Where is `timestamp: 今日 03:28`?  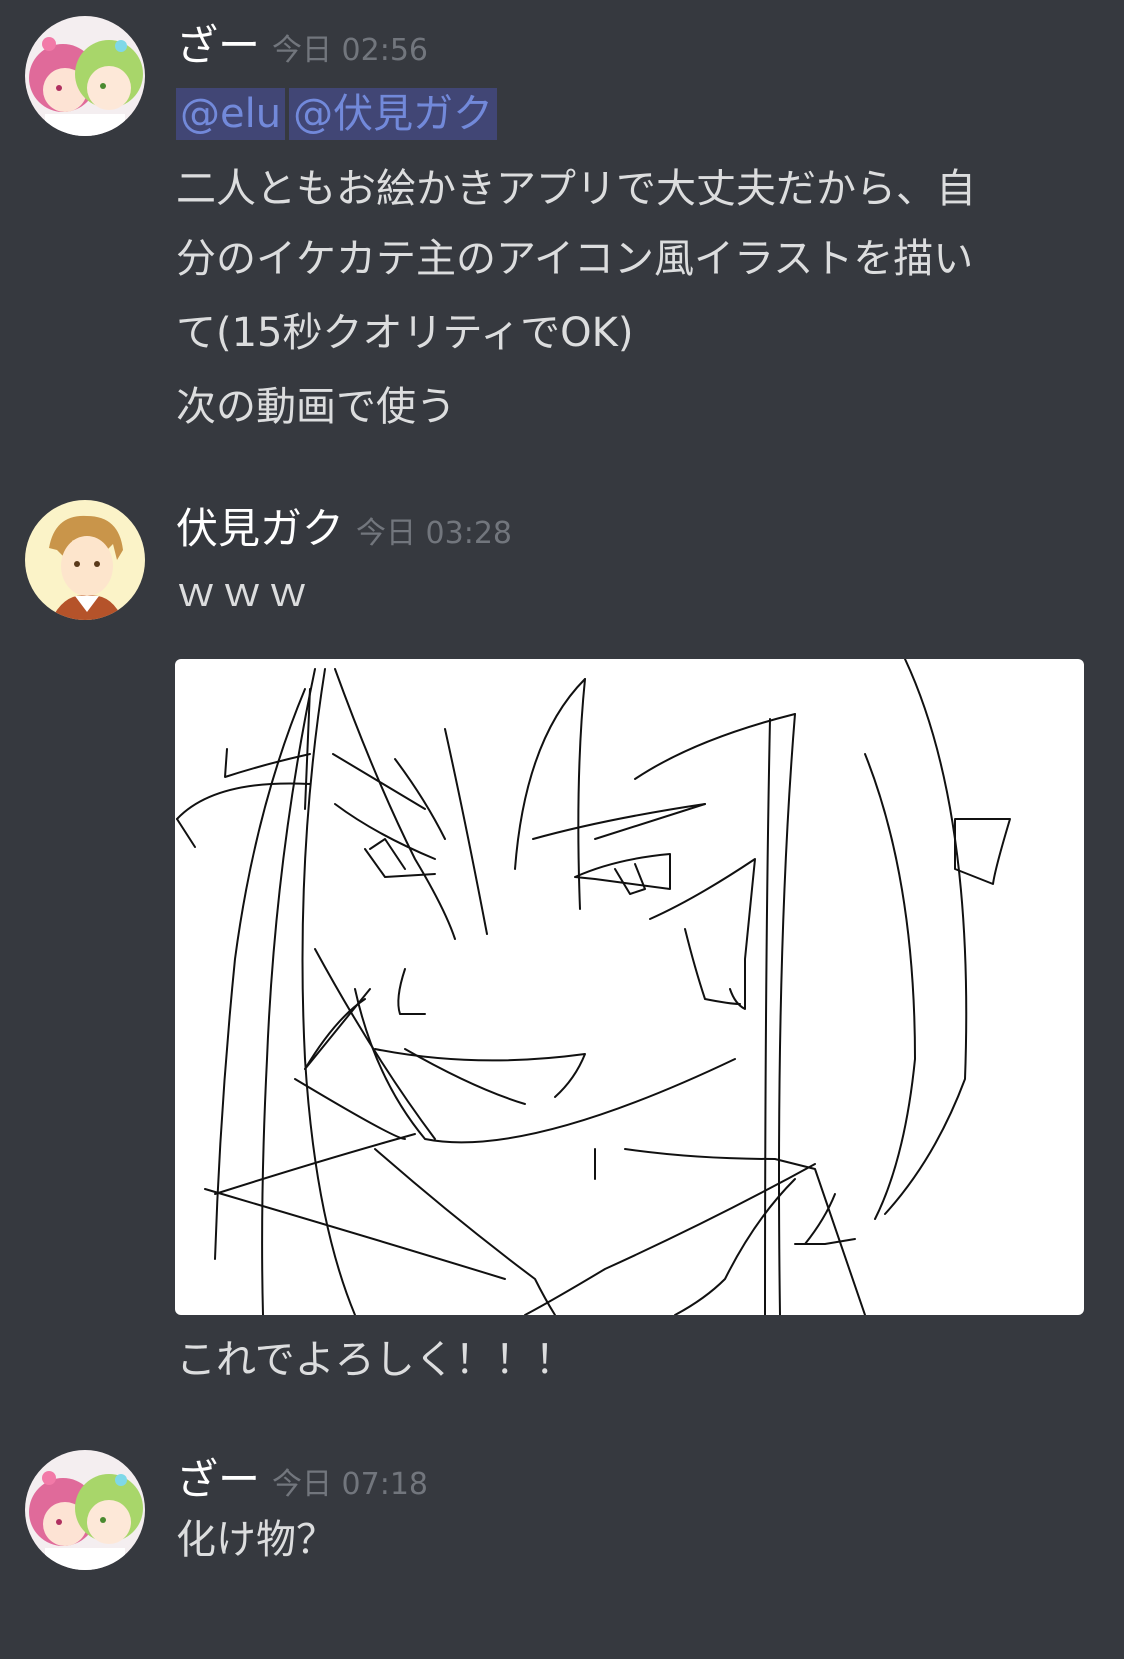 timestamp: 今日 03:28 is located at coordinates (434, 533).